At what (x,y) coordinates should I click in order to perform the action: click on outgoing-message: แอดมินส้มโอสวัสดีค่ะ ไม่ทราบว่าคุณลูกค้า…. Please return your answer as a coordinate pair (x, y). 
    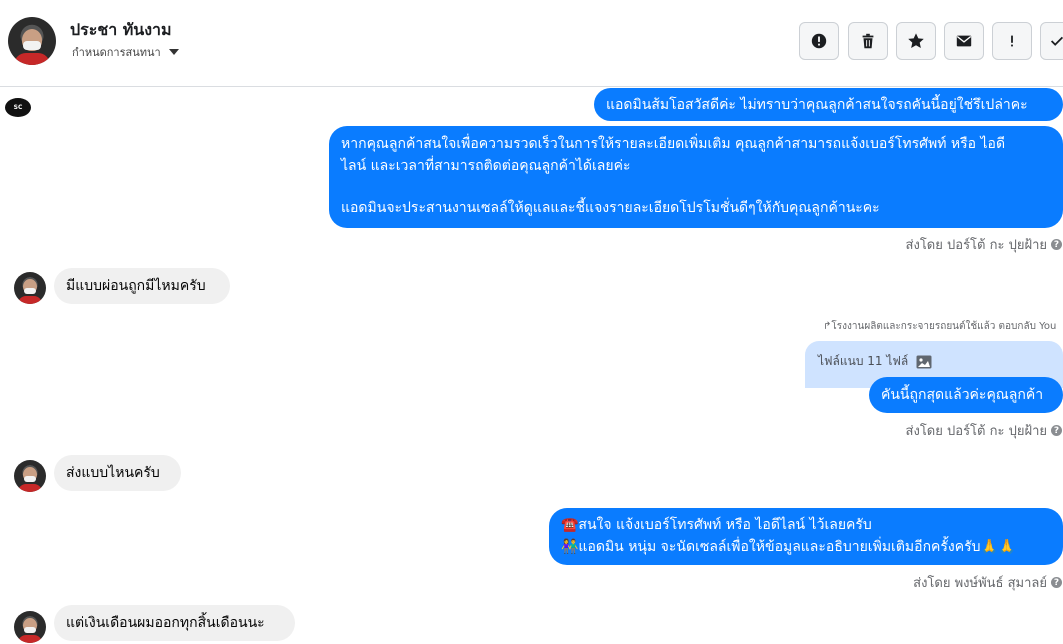
    Looking at the image, I should click on (828, 104).